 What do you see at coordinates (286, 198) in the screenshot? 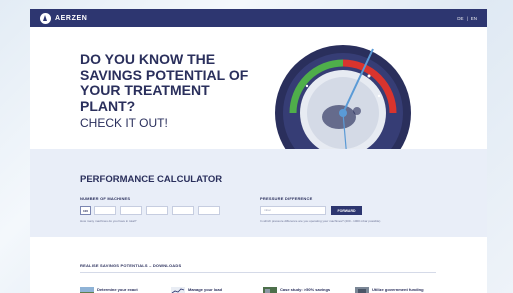
I see `pressure-label: PRESSURE DIFFERENCE` at bounding box center [286, 198].